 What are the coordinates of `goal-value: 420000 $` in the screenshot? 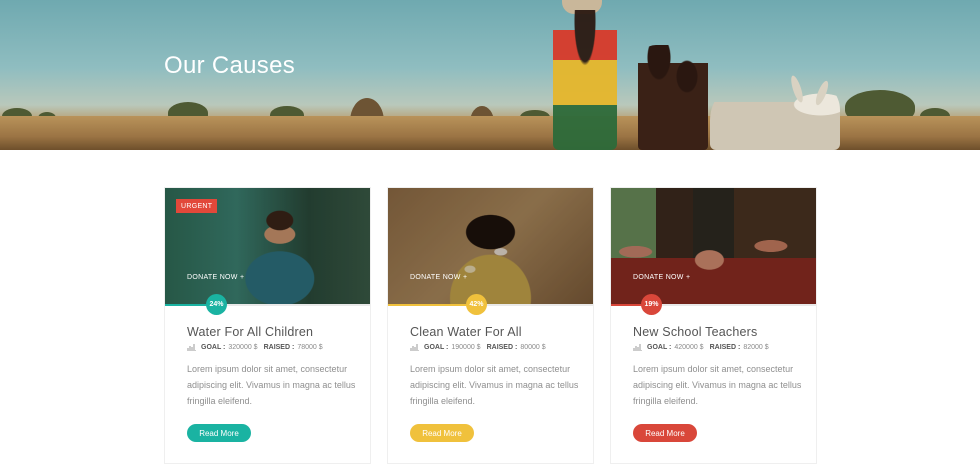 It's located at (689, 347).